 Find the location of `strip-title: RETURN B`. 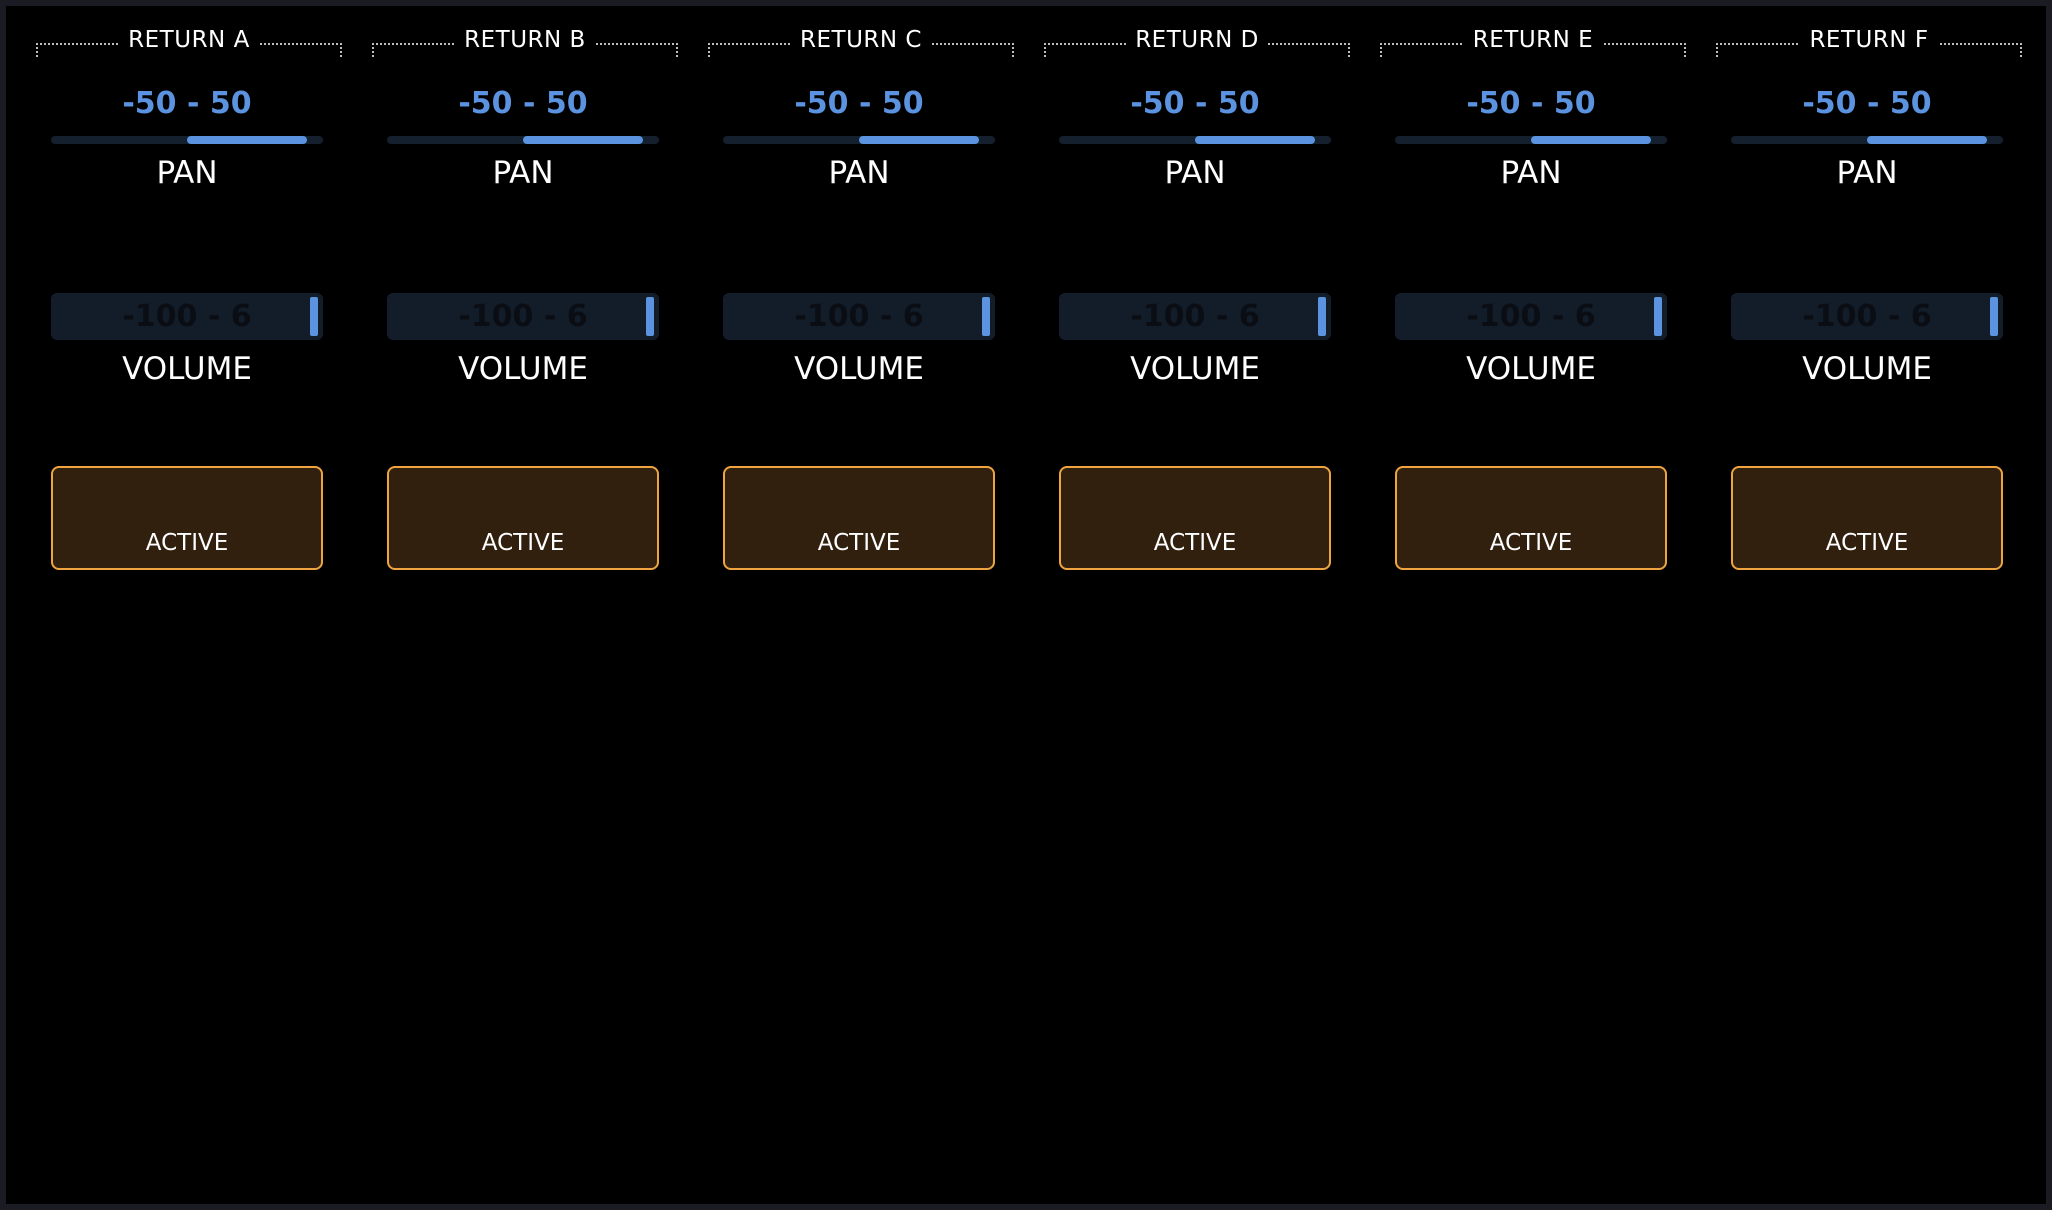

strip-title: RETURN B is located at coordinates (525, 40).